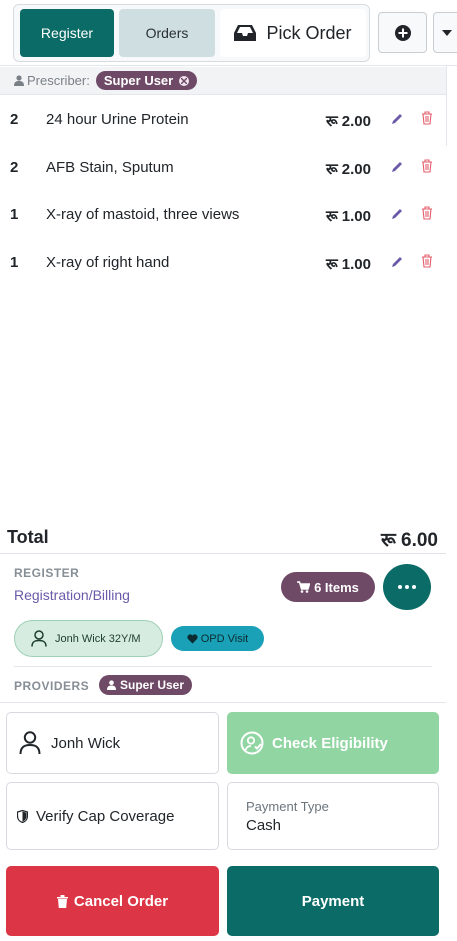  I want to click on provider-name: Super User, so click(152, 685).